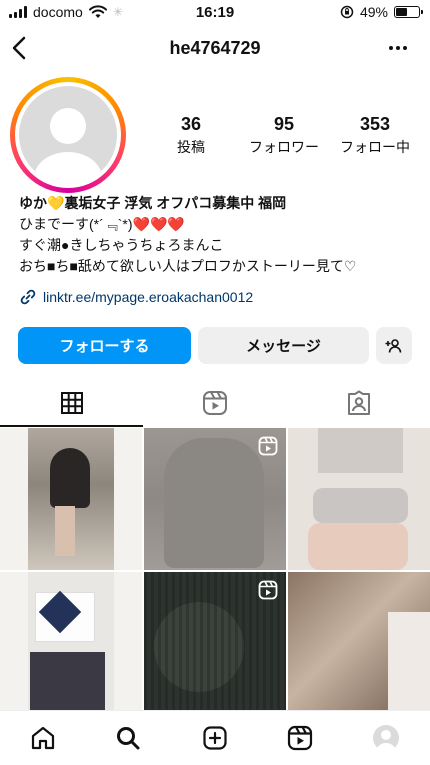 The height and width of the screenshot is (765, 430). I want to click on bio-line-1: ひまでーす(*´﹃`*)❤️❤️❤️, so click(221, 224).